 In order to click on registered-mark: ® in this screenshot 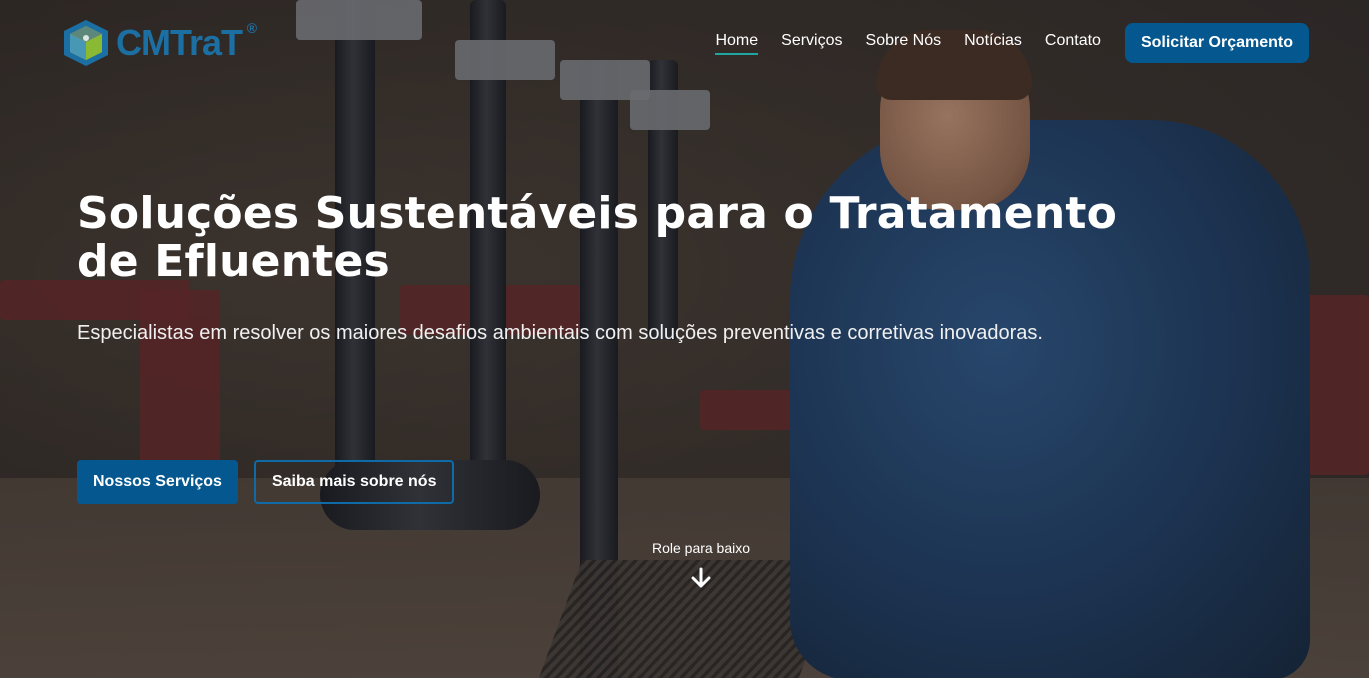, I will do `click(251, 27)`.